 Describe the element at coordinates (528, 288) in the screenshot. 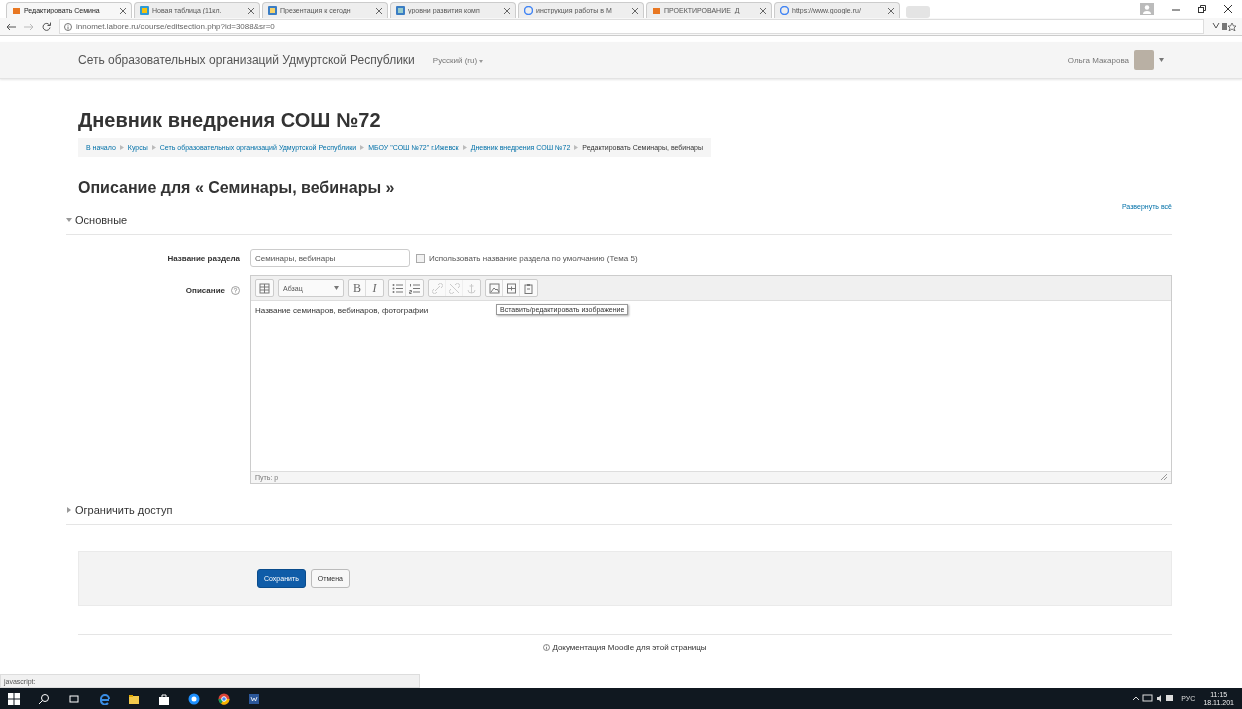

I see `clipboard-icon` at that location.